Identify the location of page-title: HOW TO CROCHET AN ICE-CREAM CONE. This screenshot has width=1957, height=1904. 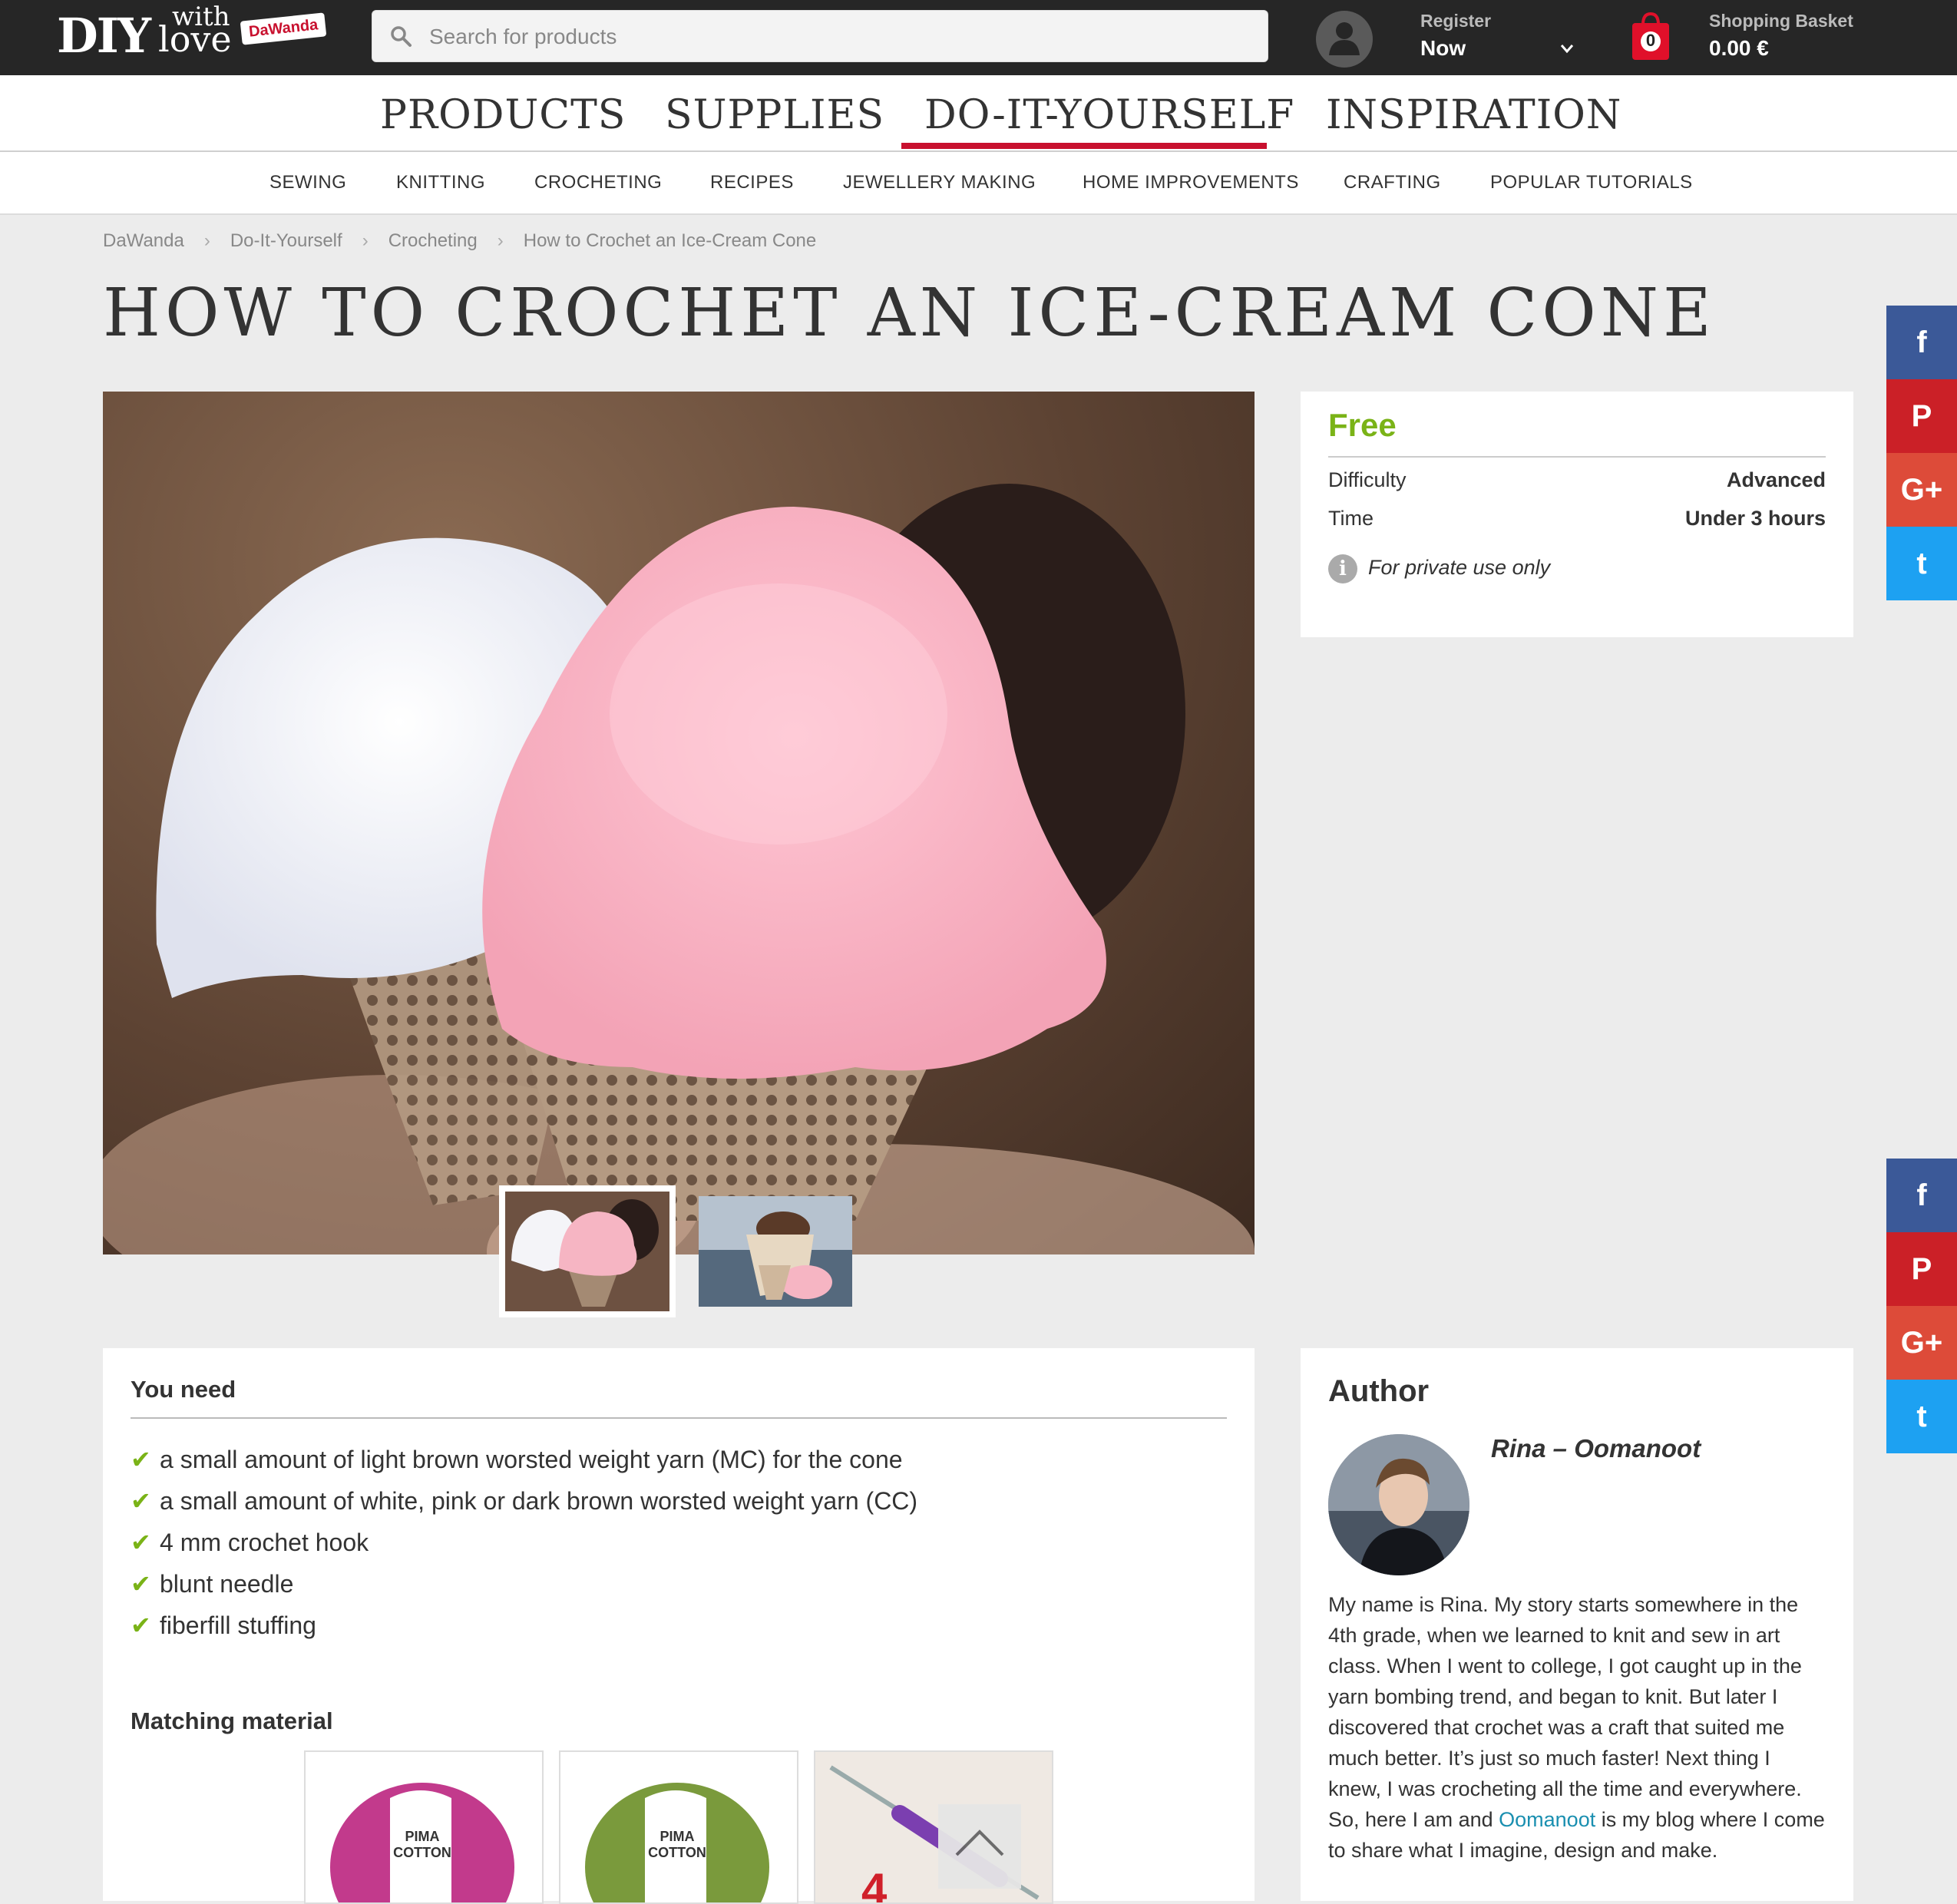
(909, 313).